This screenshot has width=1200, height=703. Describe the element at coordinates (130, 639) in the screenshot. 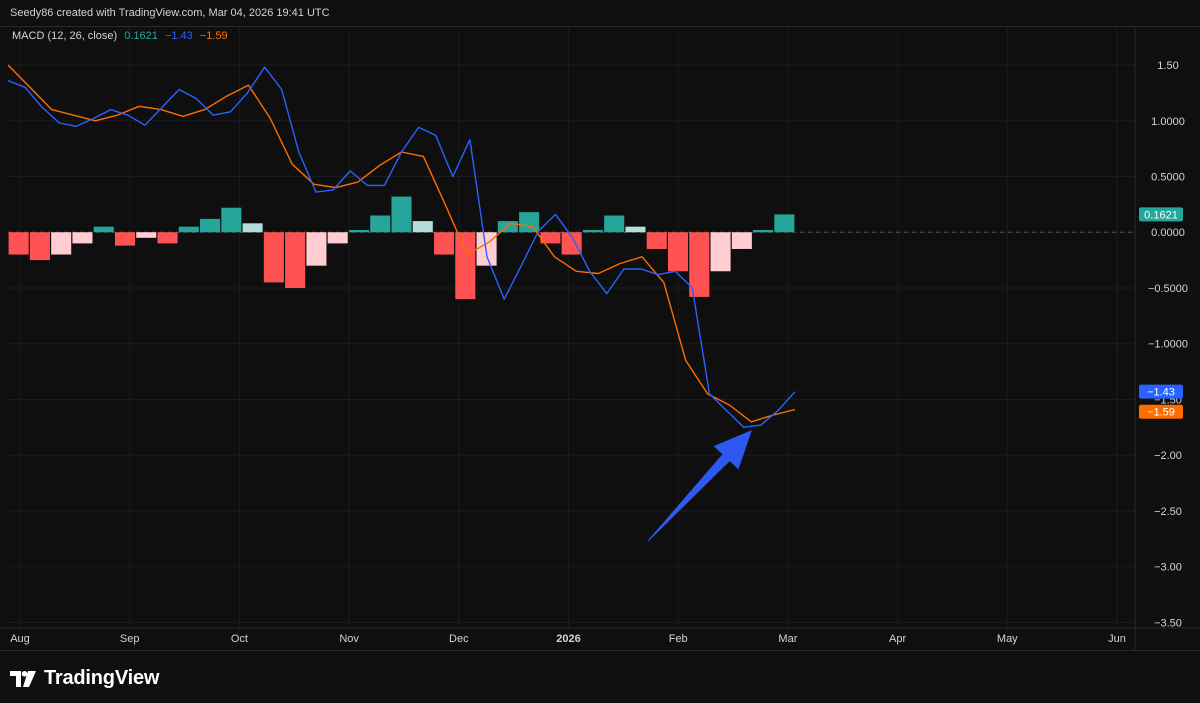

I see `x-tick-label: Sep` at that location.